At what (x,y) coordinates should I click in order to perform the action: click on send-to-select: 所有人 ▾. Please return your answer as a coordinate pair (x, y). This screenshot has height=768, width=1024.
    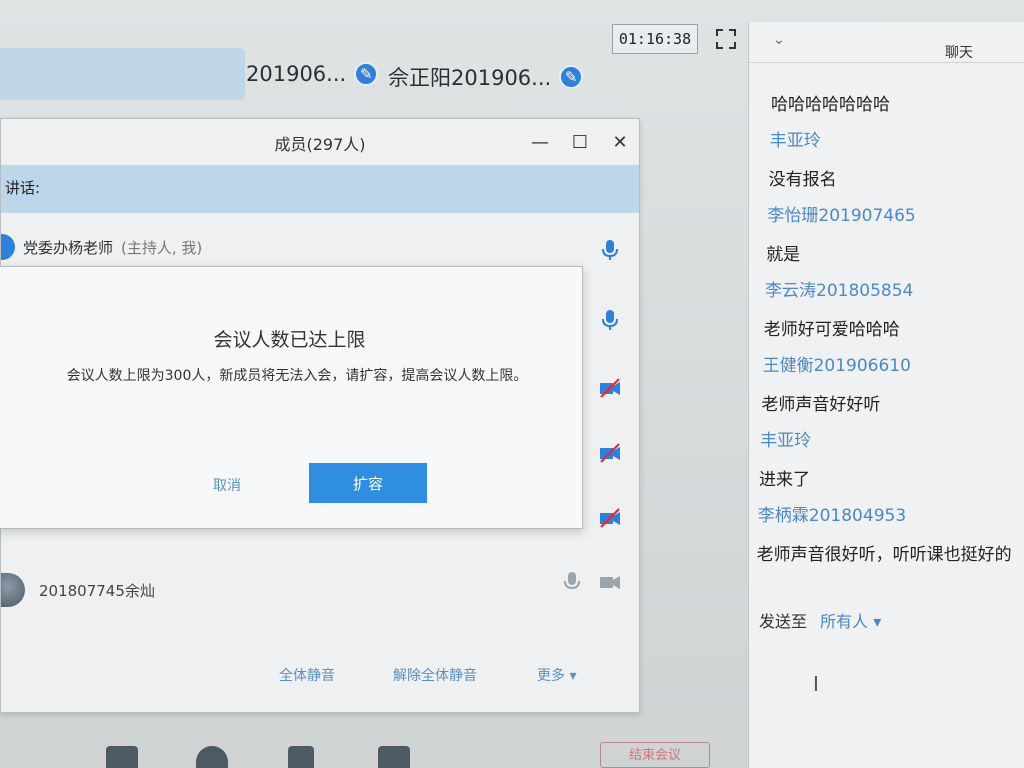
    Looking at the image, I should click on (850, 621).